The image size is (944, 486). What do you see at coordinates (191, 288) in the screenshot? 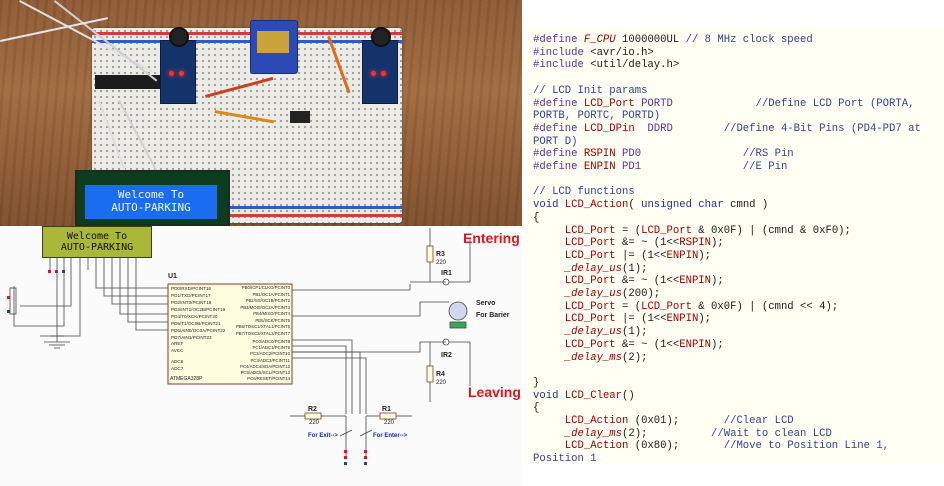
I see `pin-label: PD0/RXD/PCINT16` at bounding box center [191, 288].